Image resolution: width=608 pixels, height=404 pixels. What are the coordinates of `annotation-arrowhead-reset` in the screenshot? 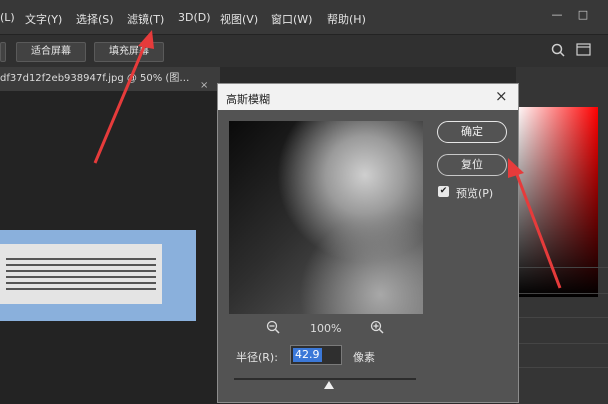 It's located at (516, 168).